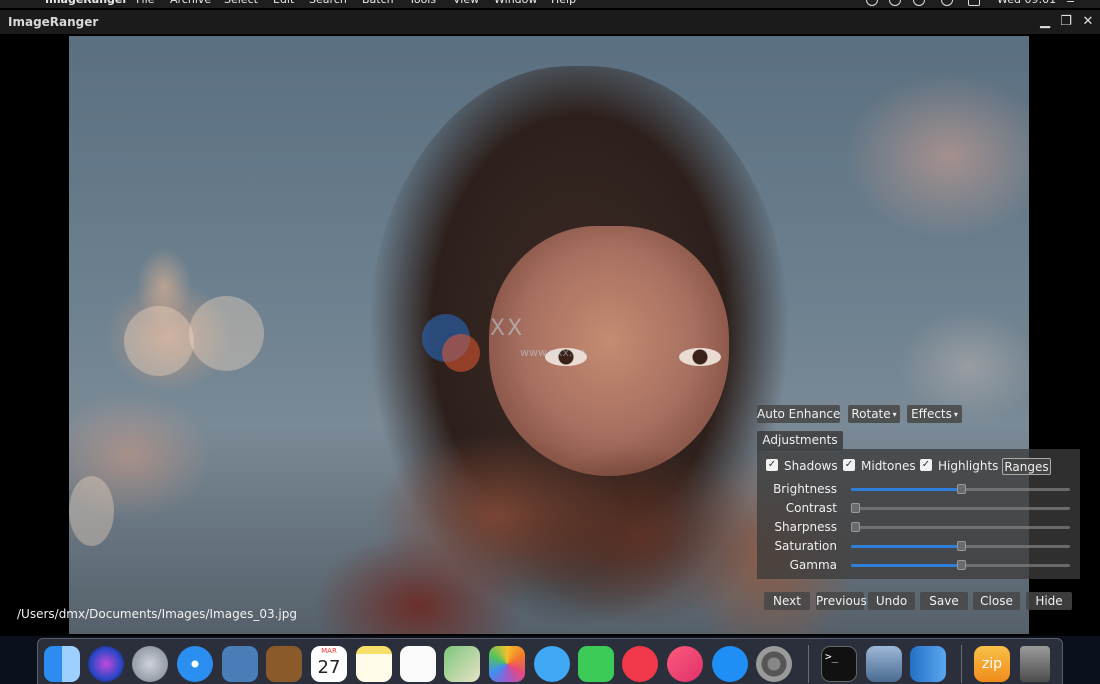  Describe the element at coordinates (947, 3) in the screenshot. I see `spotlight-icon` at that location.